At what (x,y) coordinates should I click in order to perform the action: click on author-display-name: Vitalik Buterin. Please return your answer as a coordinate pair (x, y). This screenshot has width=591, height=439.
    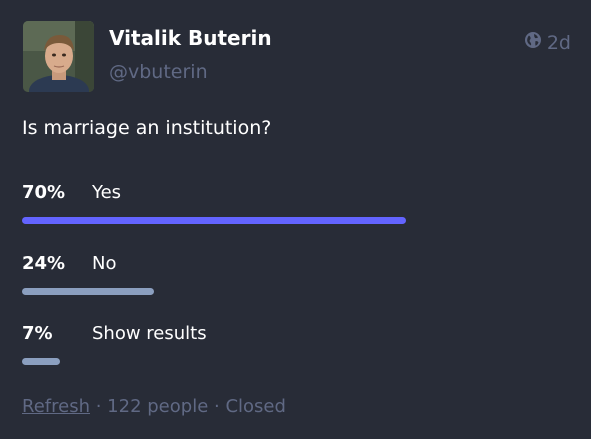
    Looking at the image, I should click on (190, 38).